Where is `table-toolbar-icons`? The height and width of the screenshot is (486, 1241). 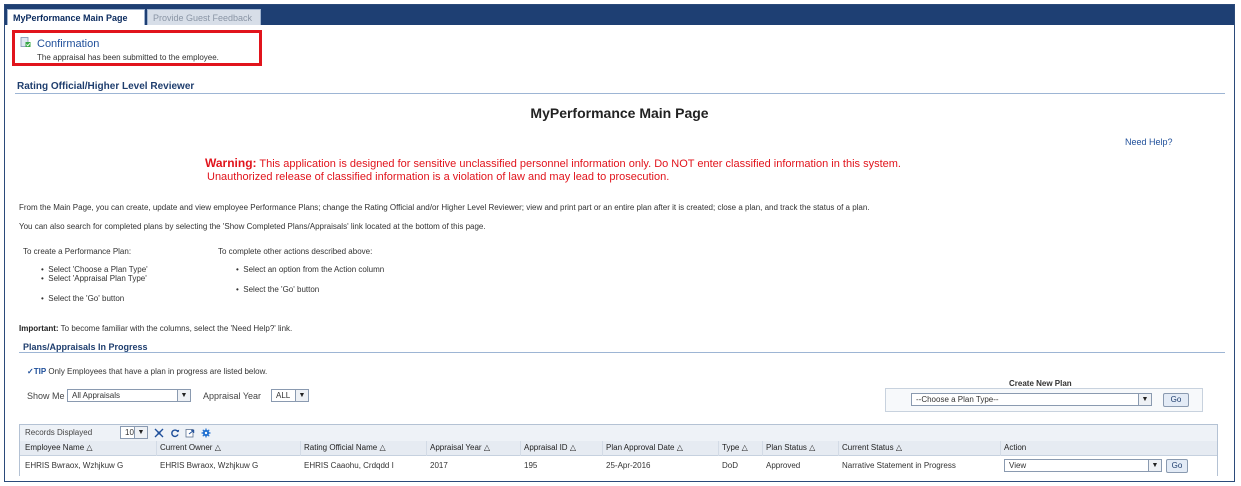 table-toolbar-icons is located at coordinates (184, 433).